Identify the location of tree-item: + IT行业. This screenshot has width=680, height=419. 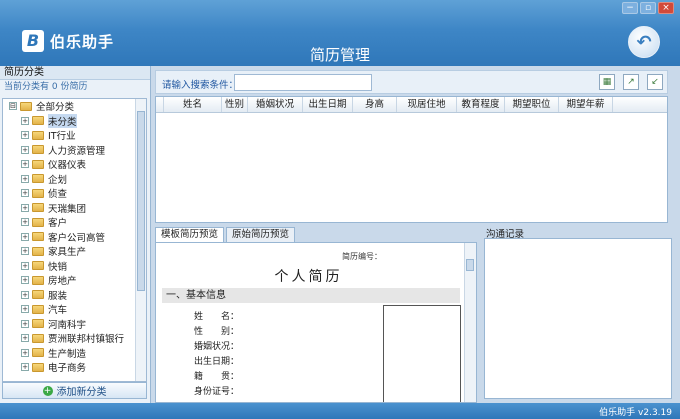
(74, 135).